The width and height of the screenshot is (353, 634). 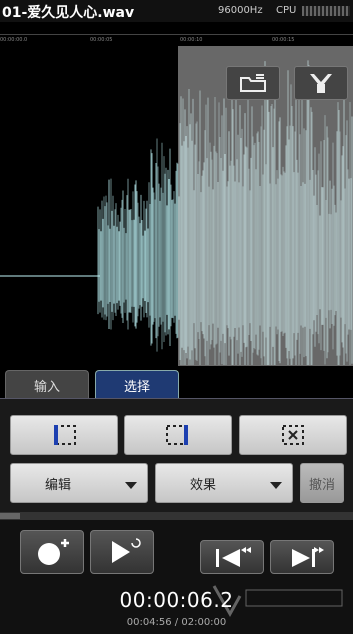 I want to click on trim-icon, so click(x=321, y=83).